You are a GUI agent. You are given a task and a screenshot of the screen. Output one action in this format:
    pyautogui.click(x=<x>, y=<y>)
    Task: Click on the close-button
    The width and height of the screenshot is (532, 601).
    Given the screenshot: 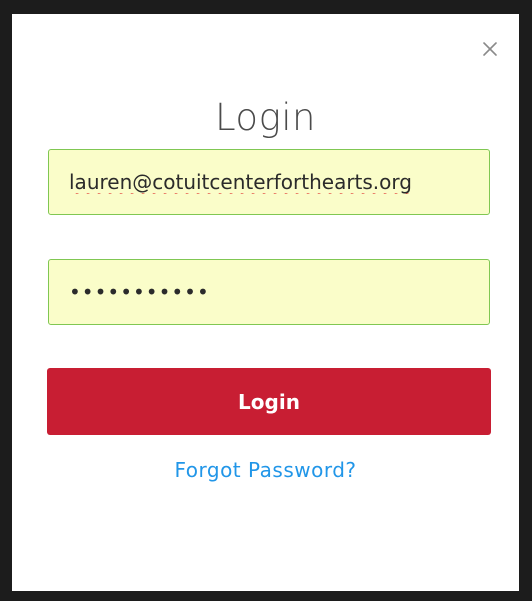 What is the action you would take?
    pyautogui.click(x=490, y=49)
    